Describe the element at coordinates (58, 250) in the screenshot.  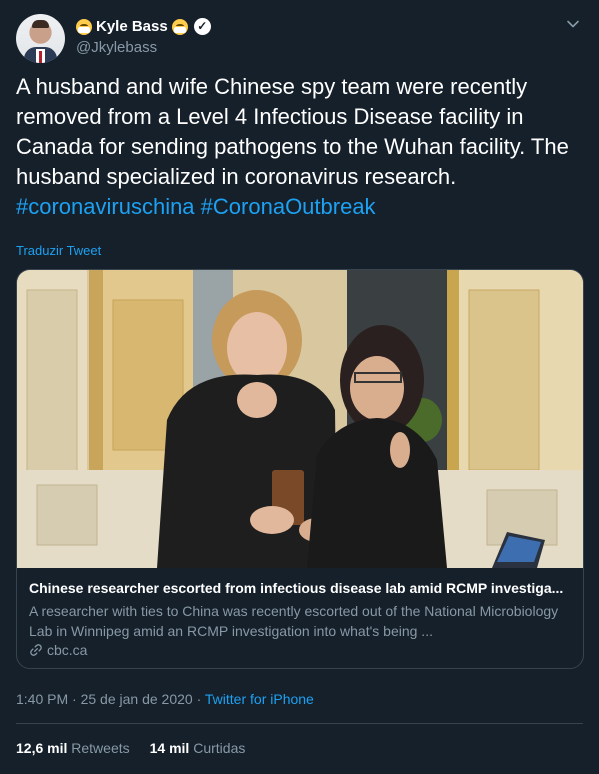
I see `translate-tweet-link: Traduzir Tweet` at that location.